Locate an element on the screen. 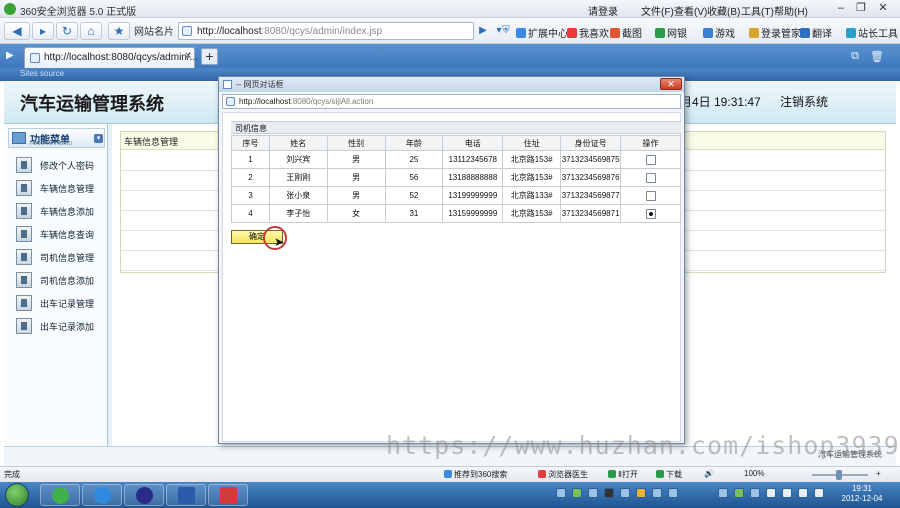 This screenshot has height=508, width=900. toolbar-screenshot: 截图 is located at coordinates (626, 32).